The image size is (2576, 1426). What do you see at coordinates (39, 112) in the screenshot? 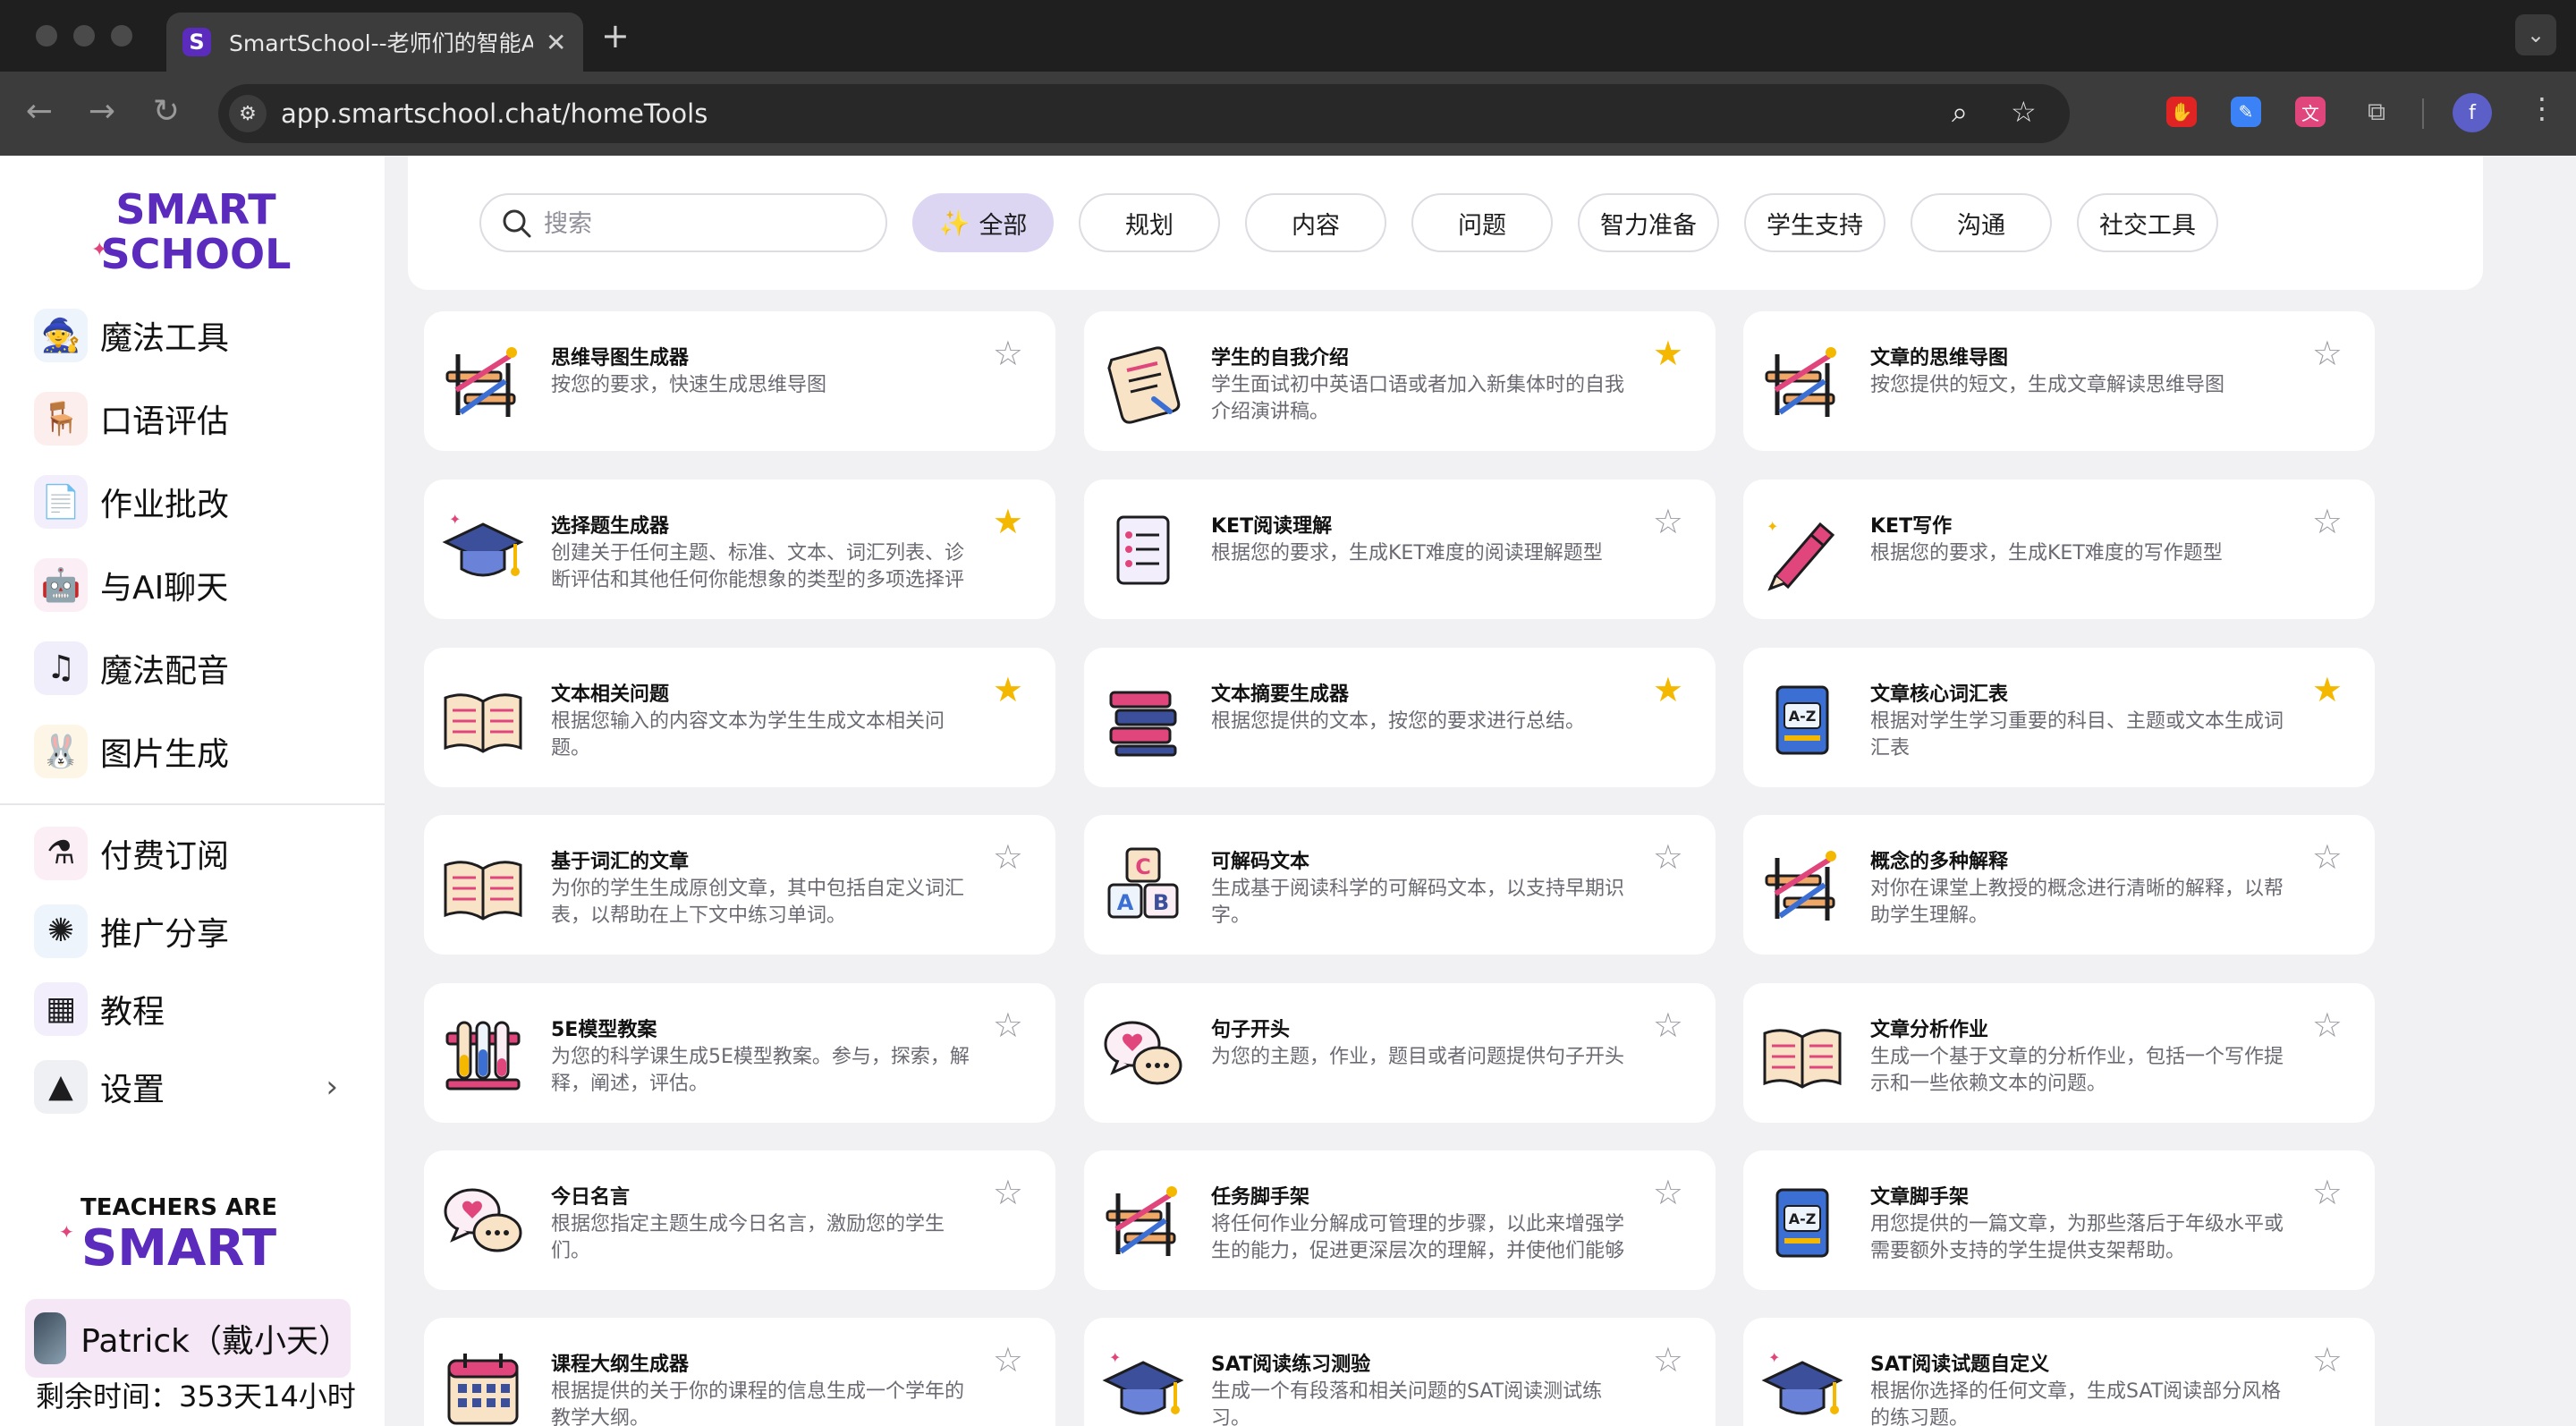
I see `back-arrow-icon: ←` at bounding box center [39, 112].